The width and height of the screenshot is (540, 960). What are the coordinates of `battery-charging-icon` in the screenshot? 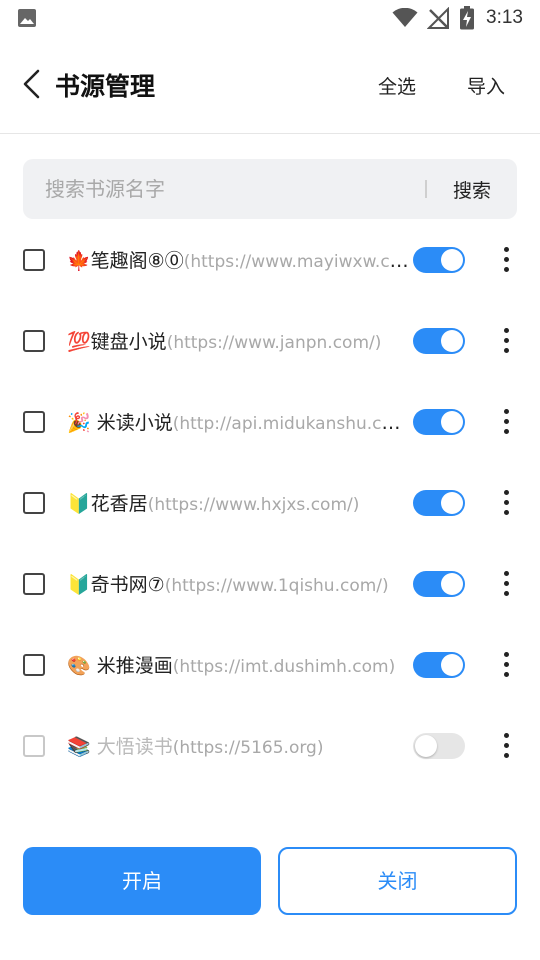 It's located at (467, 18).